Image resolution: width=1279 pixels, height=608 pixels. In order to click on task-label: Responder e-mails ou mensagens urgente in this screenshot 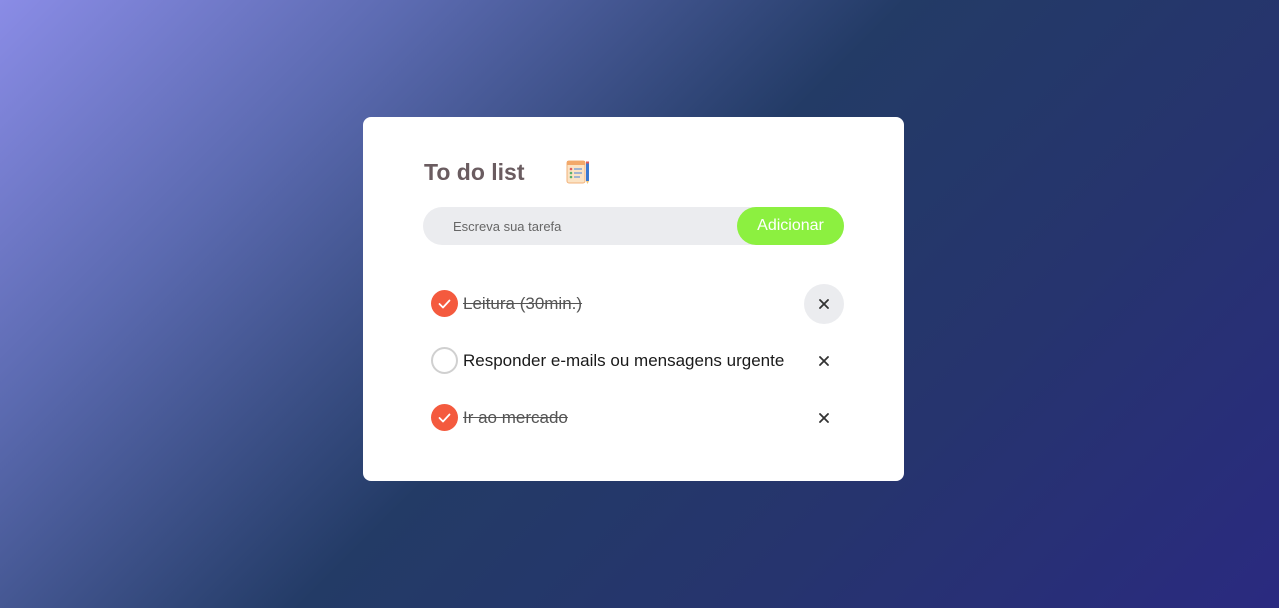, I will do `click(624, 360)`.